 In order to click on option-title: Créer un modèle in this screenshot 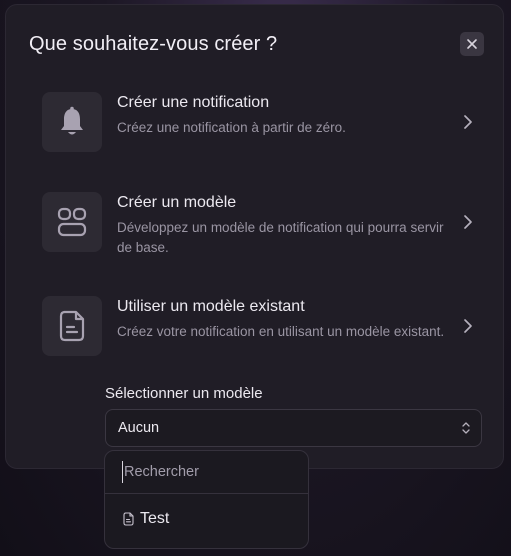, I will do `click(177, 202)`.